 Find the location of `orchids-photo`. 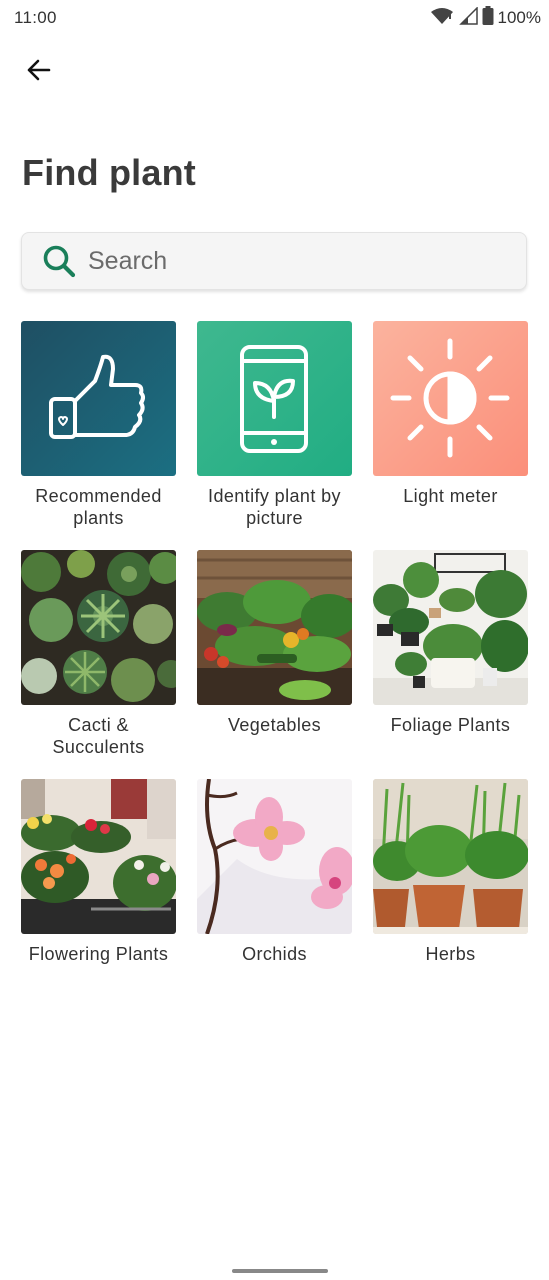

orchids-photo is located at coordinates (274, 856).